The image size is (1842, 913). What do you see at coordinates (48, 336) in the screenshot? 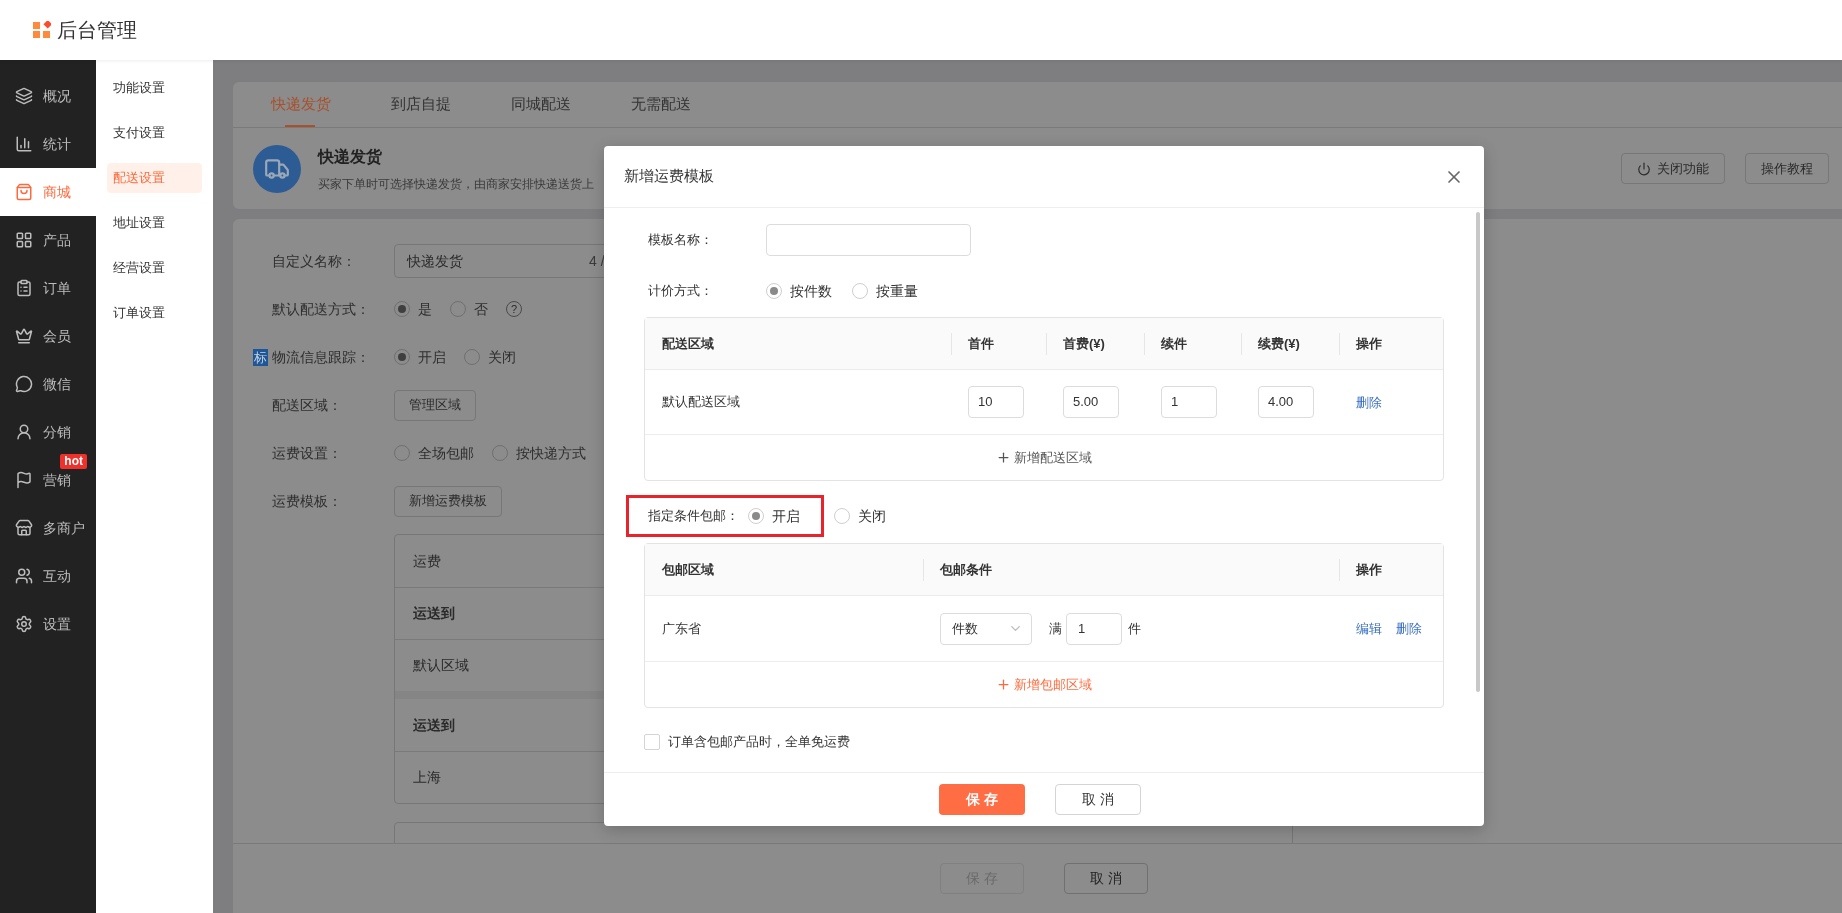
I see `sidebar-item: 会员` at bounding box center [48, 336].